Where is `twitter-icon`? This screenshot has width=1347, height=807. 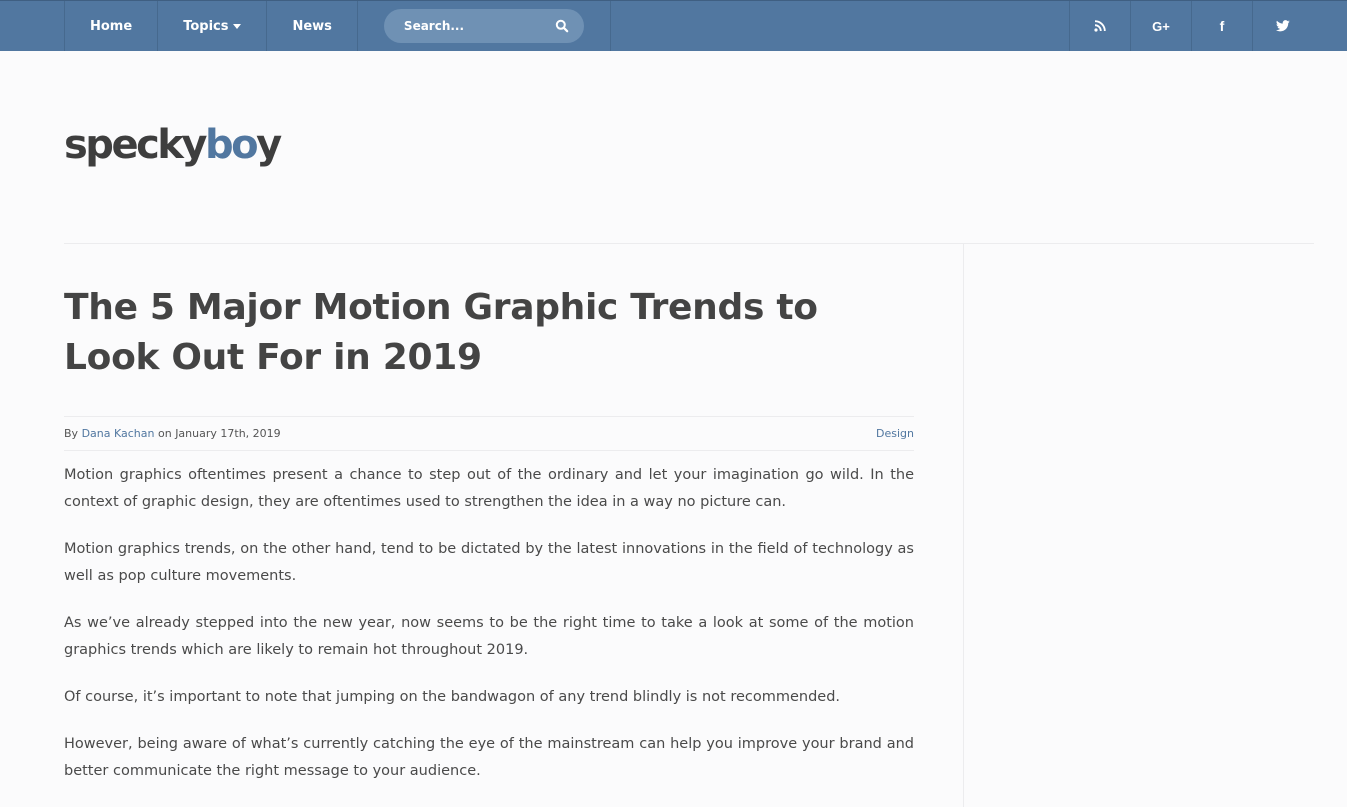
twitter-icon is located at coordinates (1283, 26).